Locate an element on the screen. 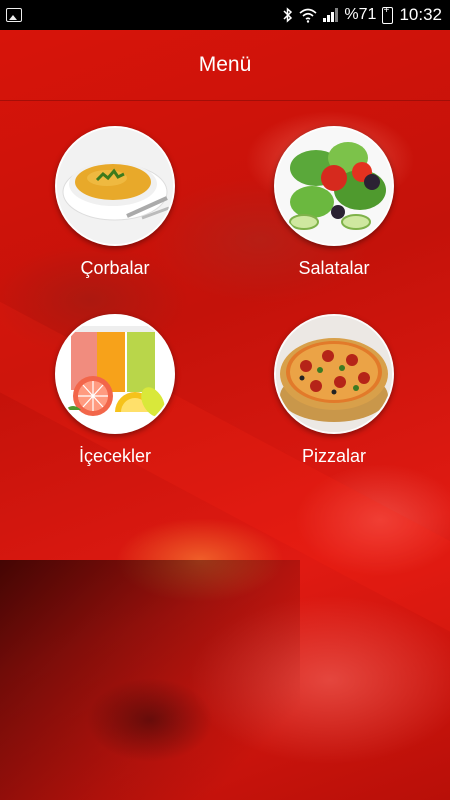  clock: 10:32 is located at coordinates (420, 14).